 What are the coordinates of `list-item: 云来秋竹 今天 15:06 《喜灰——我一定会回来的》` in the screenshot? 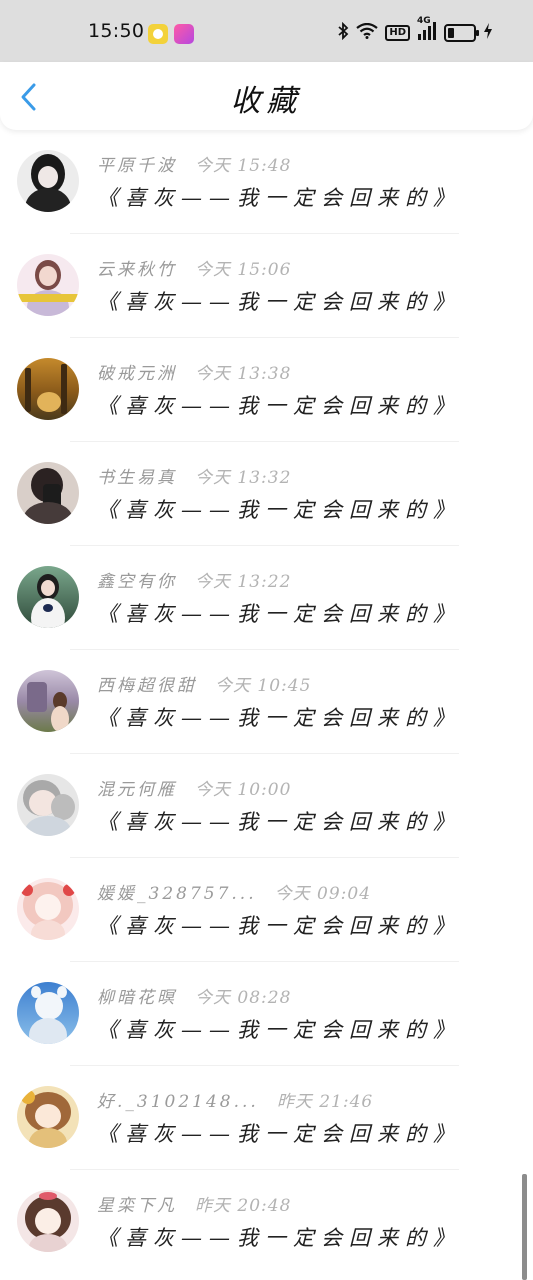 It's located at (266, 286).